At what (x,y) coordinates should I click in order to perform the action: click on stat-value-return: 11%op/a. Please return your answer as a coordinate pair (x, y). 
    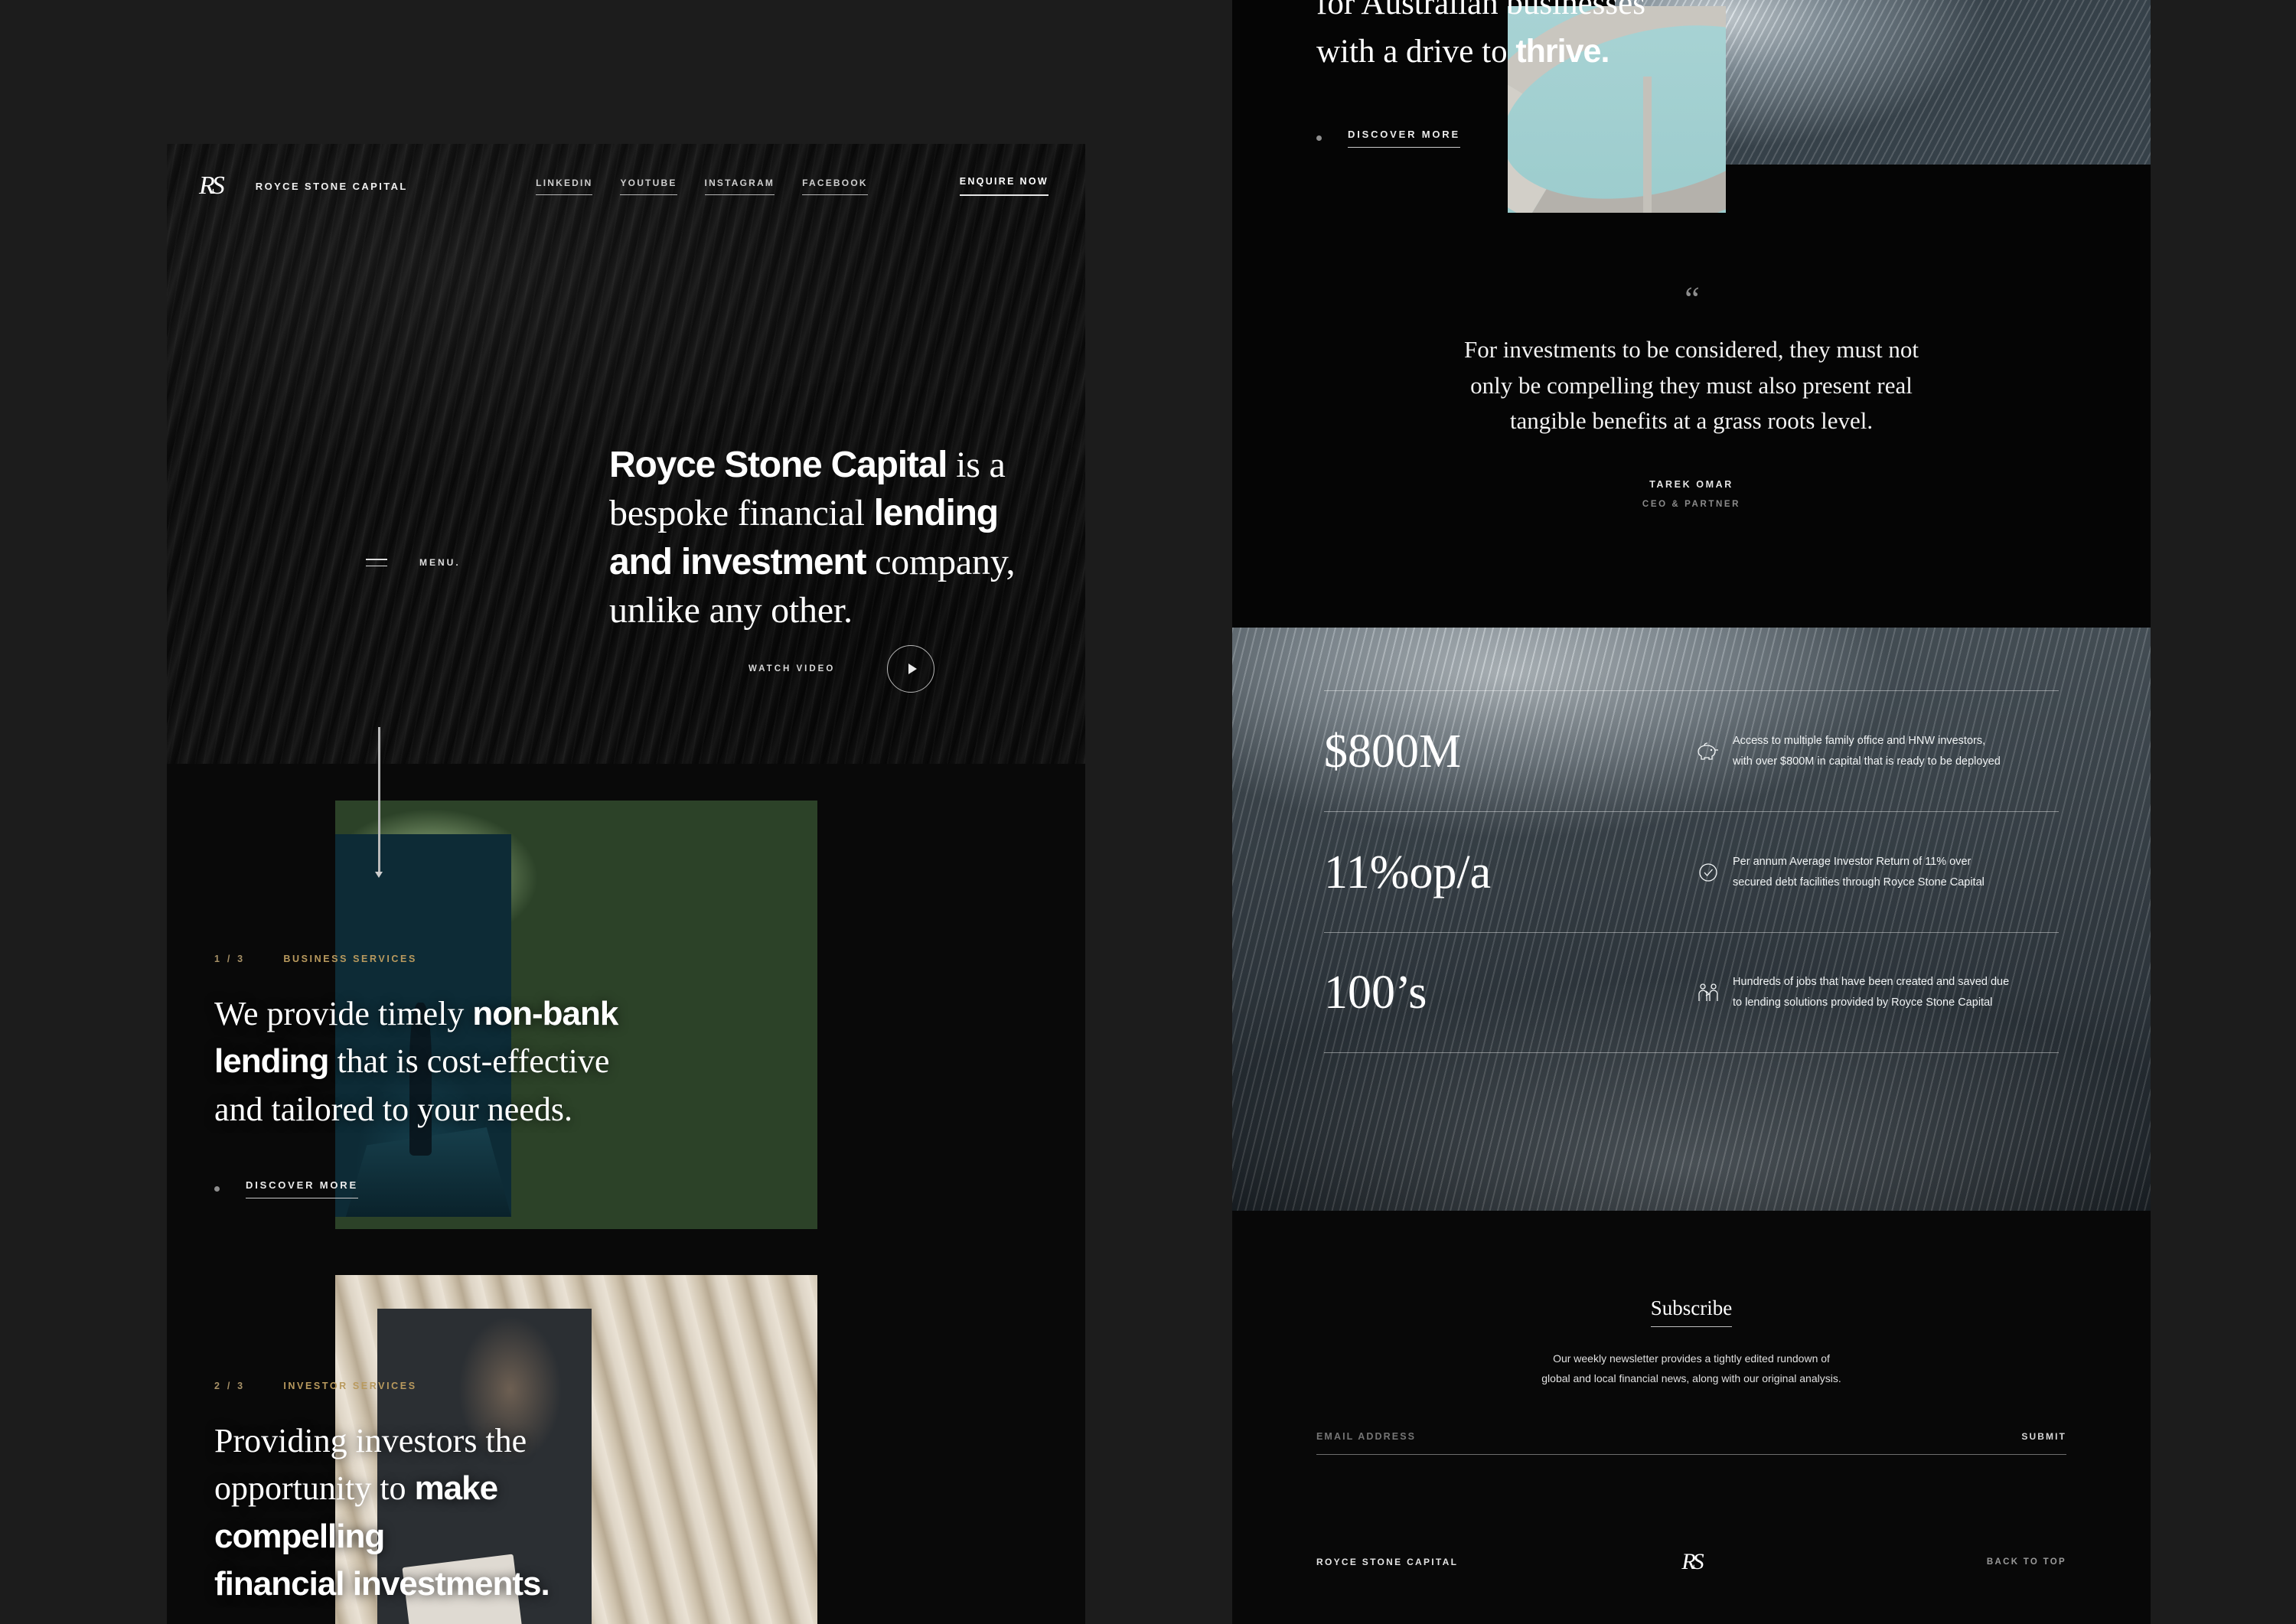
    Looking at the image, I should click on (1408, 872).